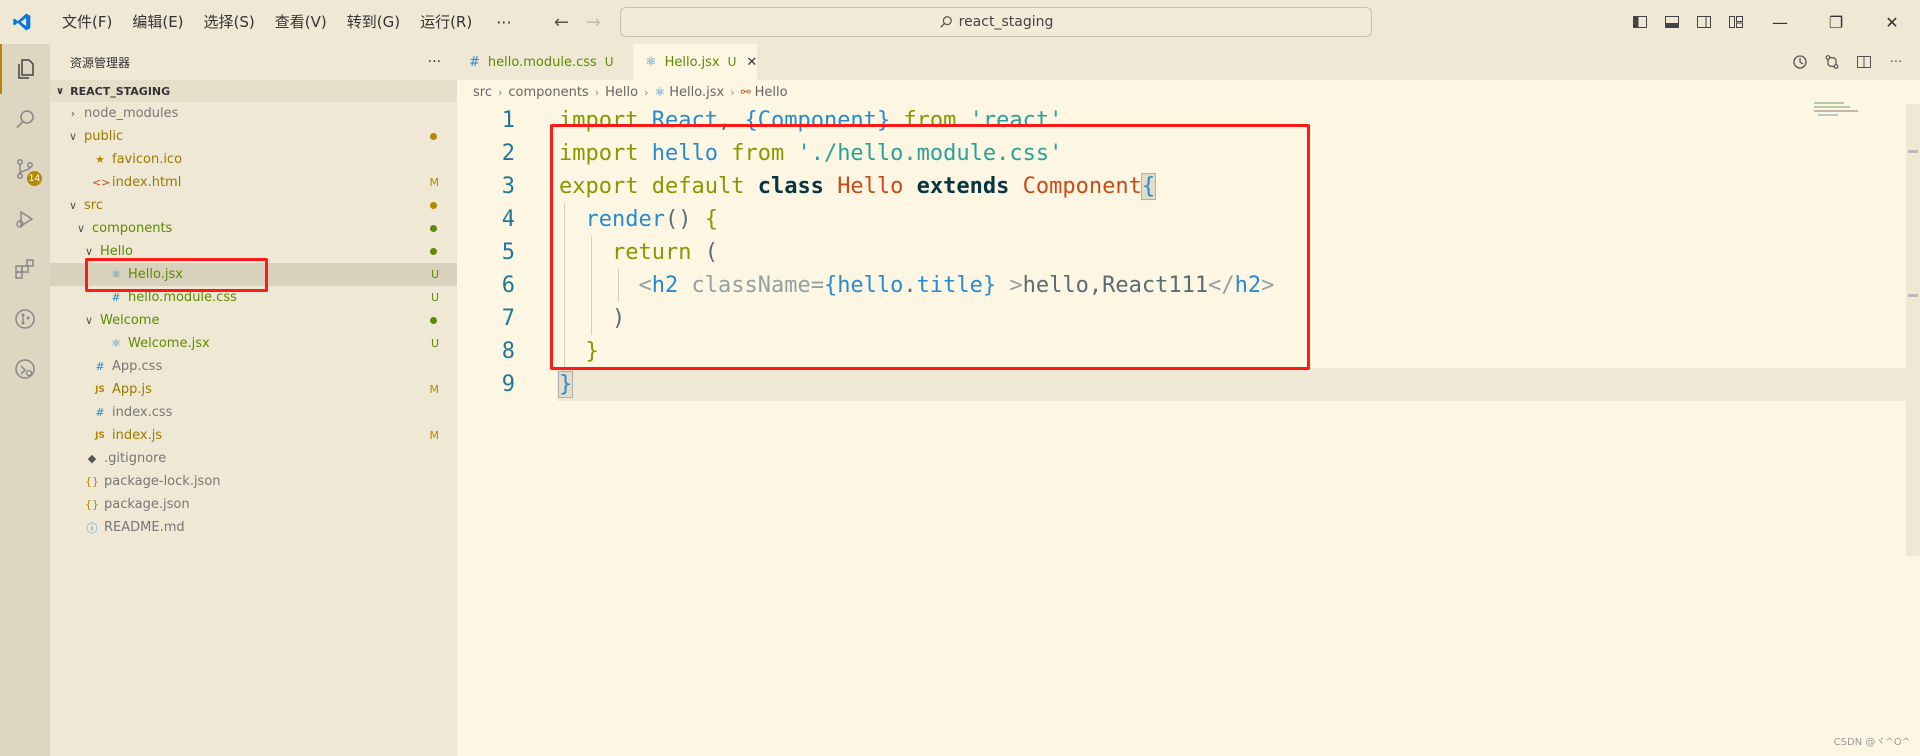 This screenshot has height=756, width=1920. Describe the element at coordinates (301, 22) in the screenshot. I see `menu-view: 查看(V)` at that location.